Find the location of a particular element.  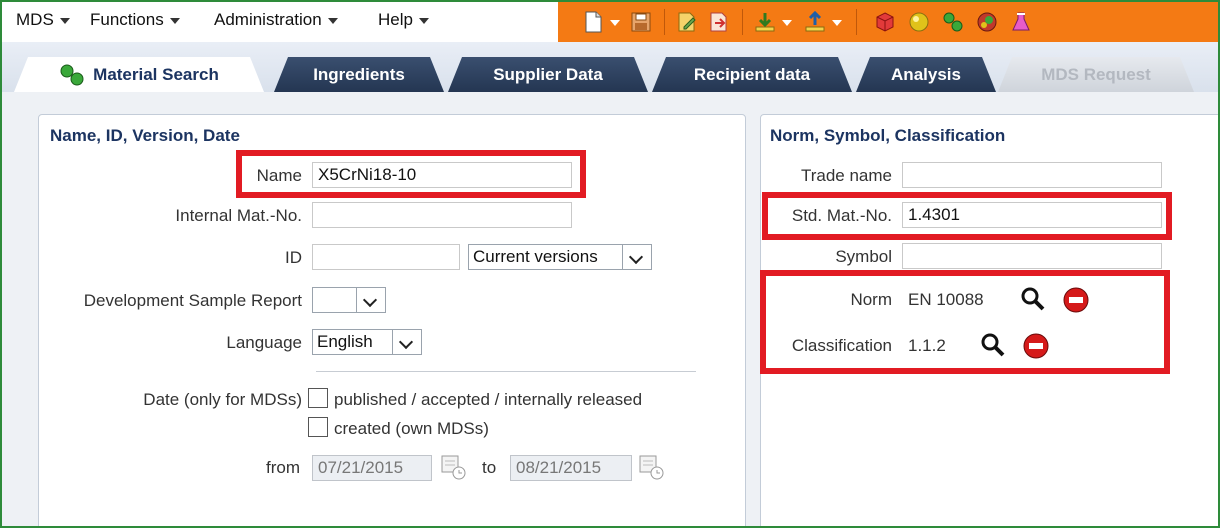

download-icon is located at coordinates (765, 22).